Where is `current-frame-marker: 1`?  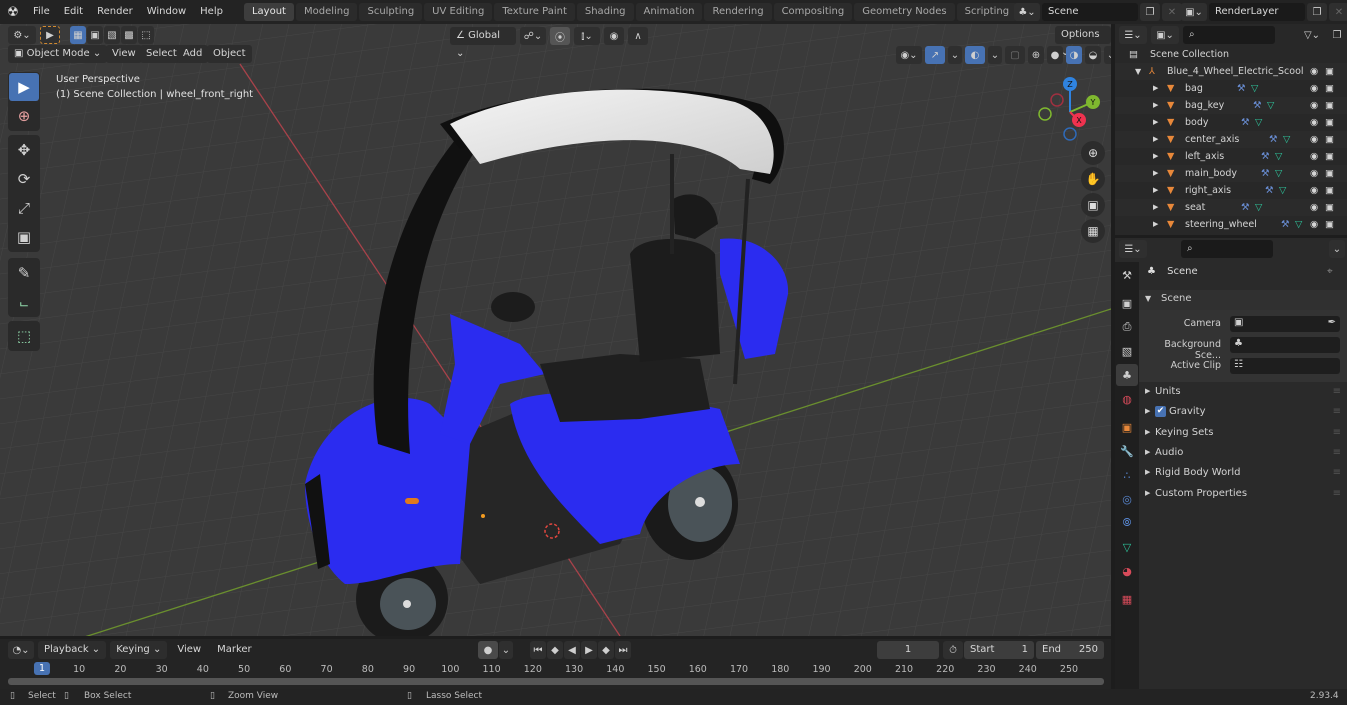
current-frame-marker: 1 is located at coordinates (42, 668).